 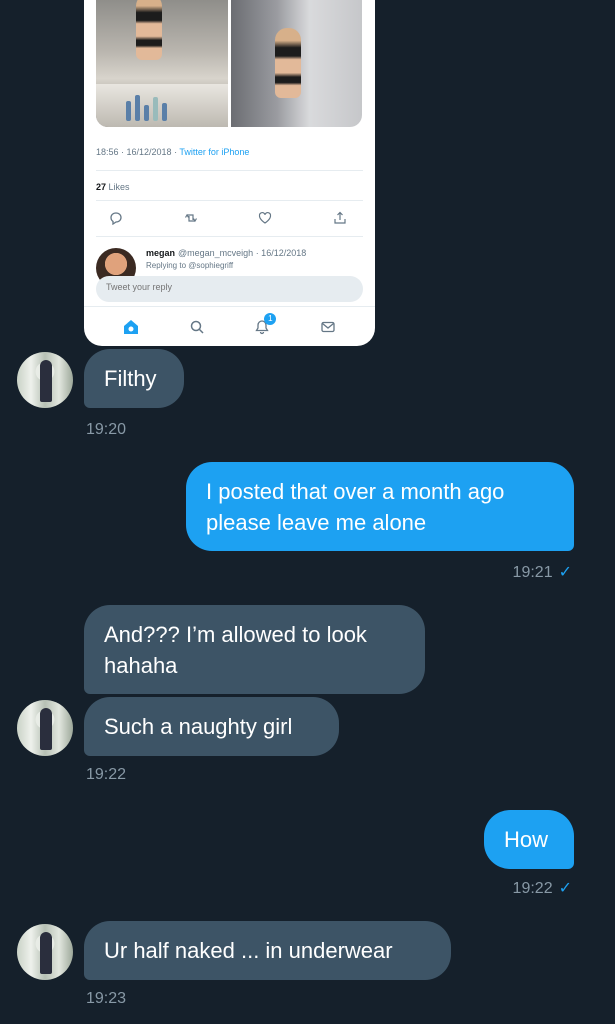 I want to click on tweet-likes: 27 Likes, so click(x=113, y=187).